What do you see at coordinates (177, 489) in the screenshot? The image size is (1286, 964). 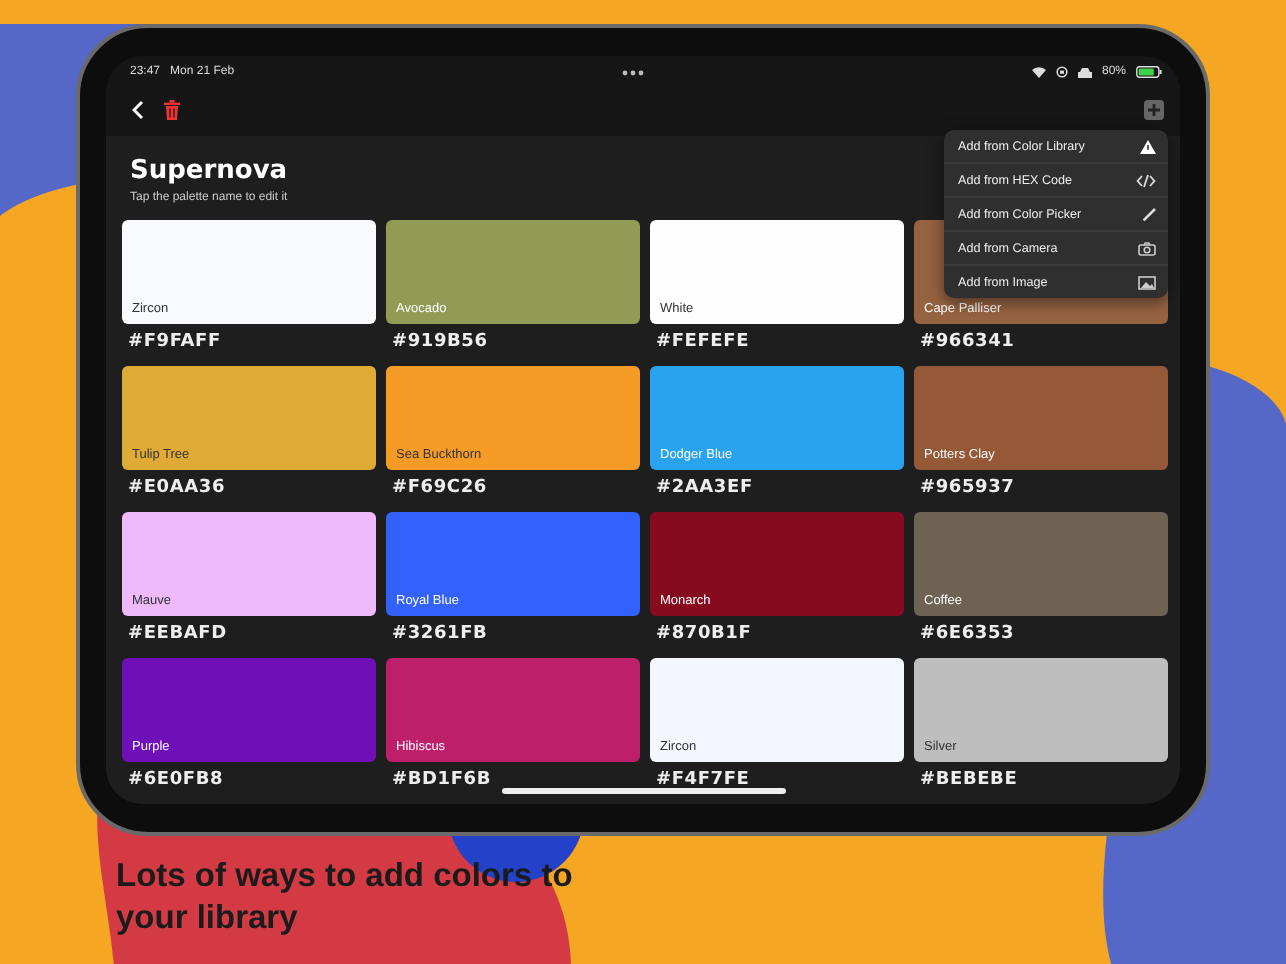 I see `hex-code: #E0AA36` at bounding box center [177, 489].